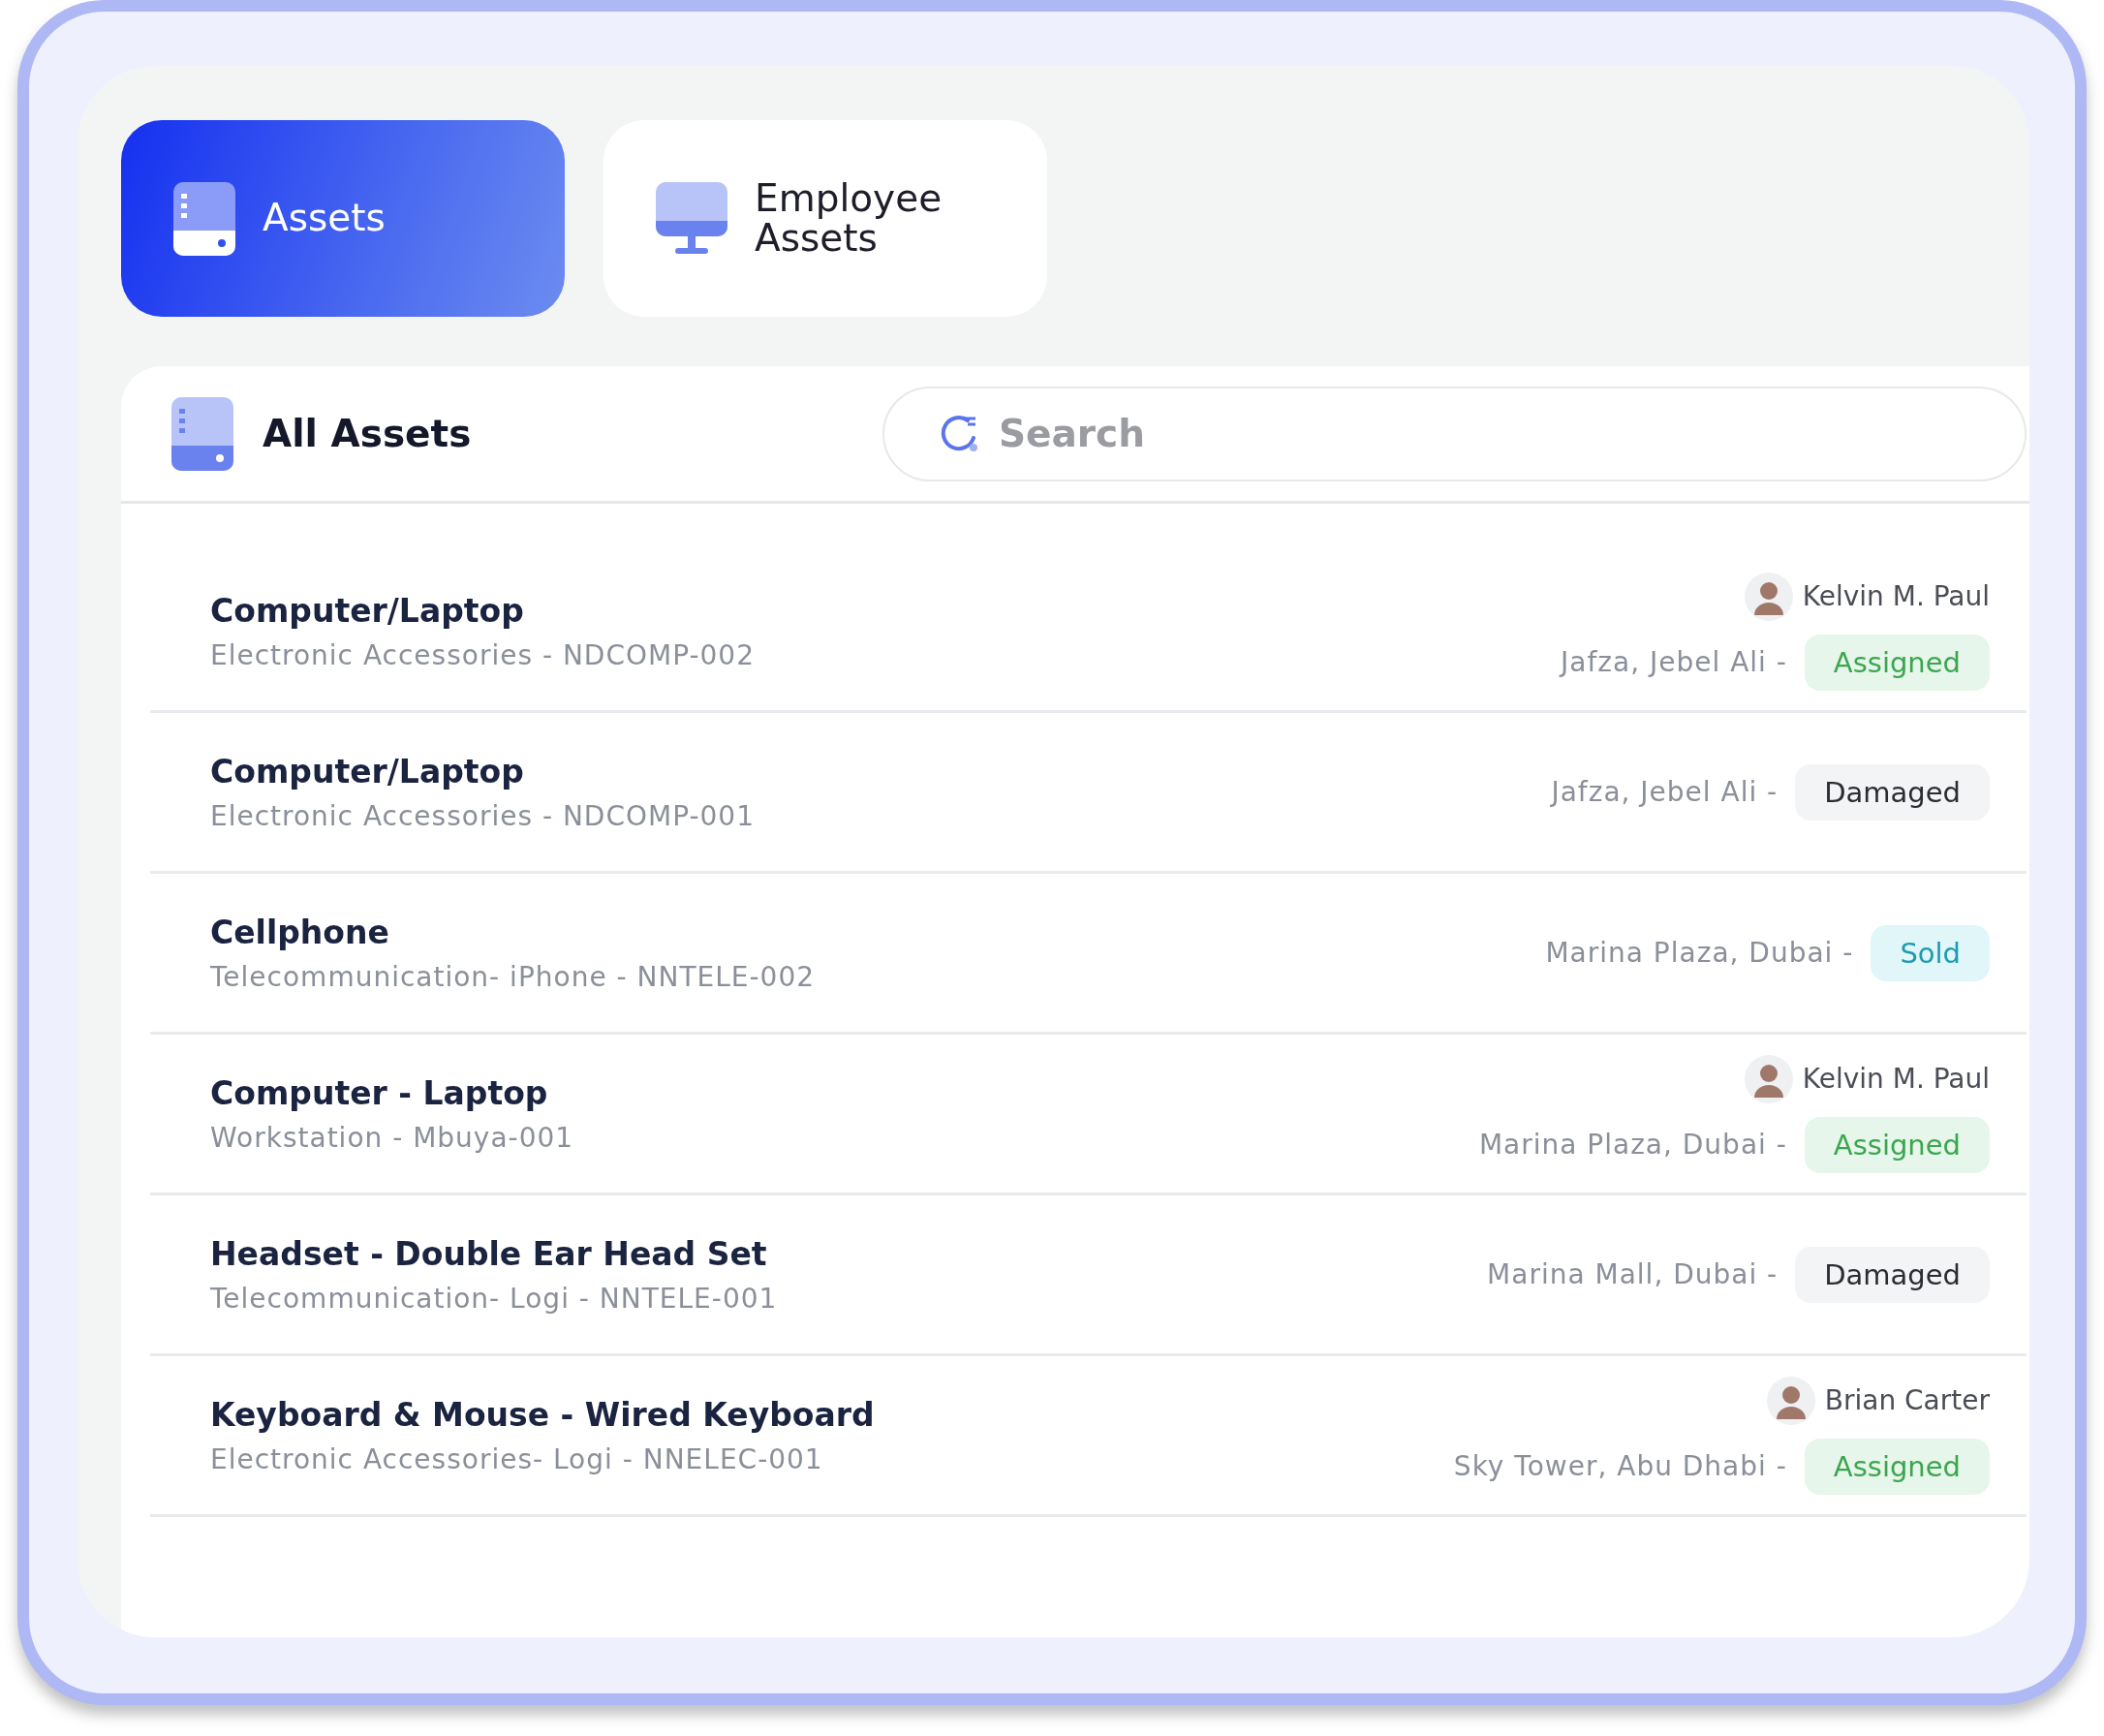 This screenshot has width=2104, height=1736. Describe the element at coordinates (300, 932) in the screenshot. I see `asset-name: Cellphone` at that location.